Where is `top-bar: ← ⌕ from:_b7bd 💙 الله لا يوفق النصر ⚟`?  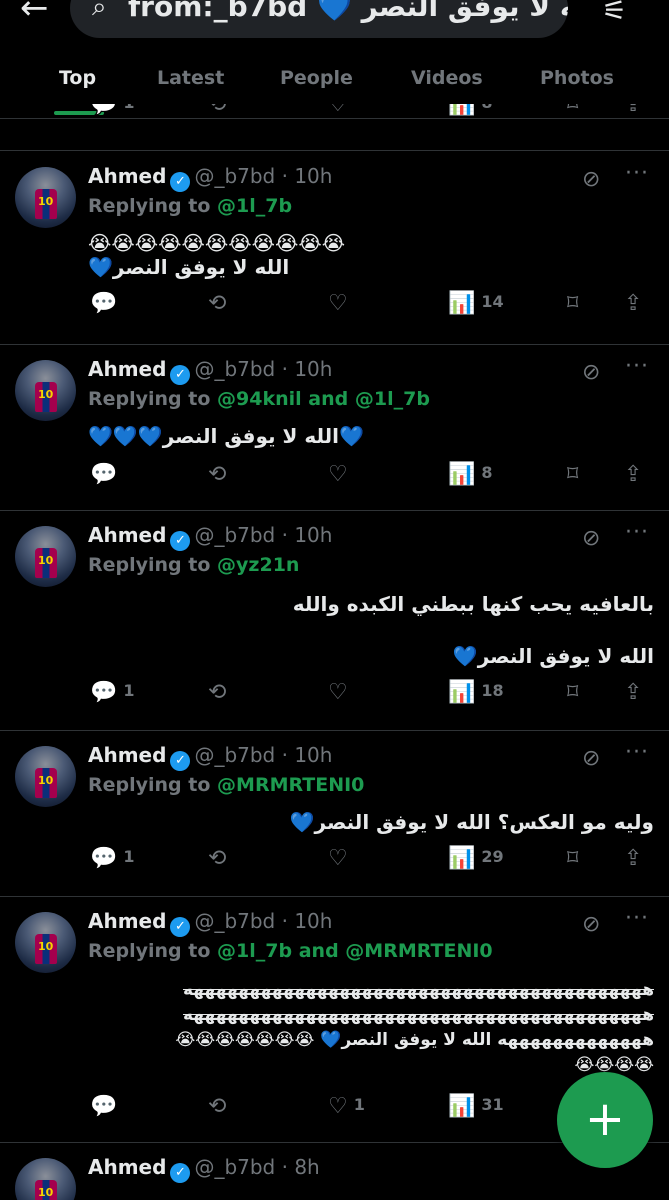
top-bar: ← ⌕ from:_b7bd 💙 الله لا يوفق النصر ⚟ is located at coordinates (334, 20).